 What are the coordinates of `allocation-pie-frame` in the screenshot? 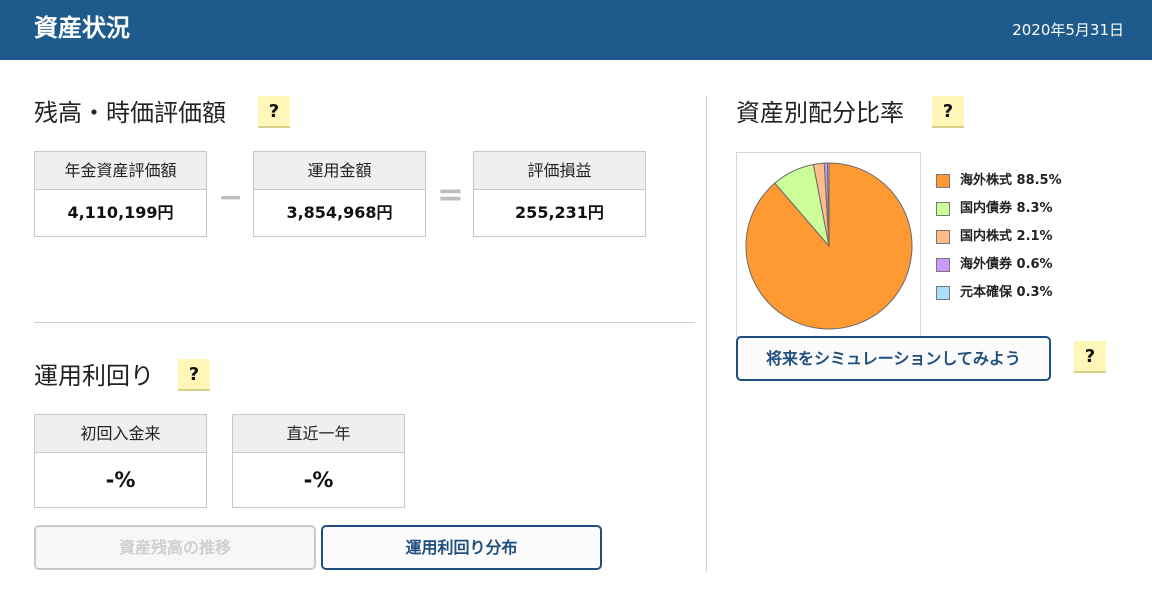 It's located at (828, 244).